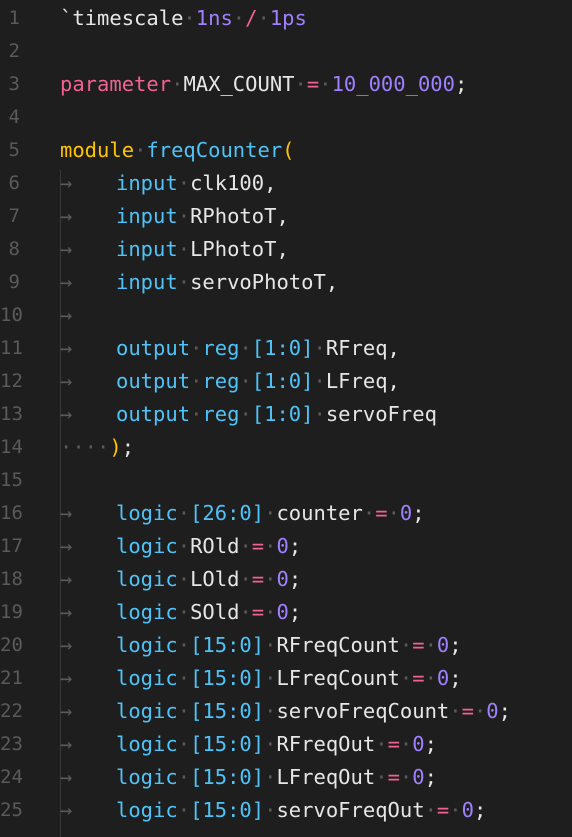  Describe the element at coordinates (286, 381) in the screenshot. I see `code-line: 12 → output·reg·[1:0]·LFreq,` at that location.